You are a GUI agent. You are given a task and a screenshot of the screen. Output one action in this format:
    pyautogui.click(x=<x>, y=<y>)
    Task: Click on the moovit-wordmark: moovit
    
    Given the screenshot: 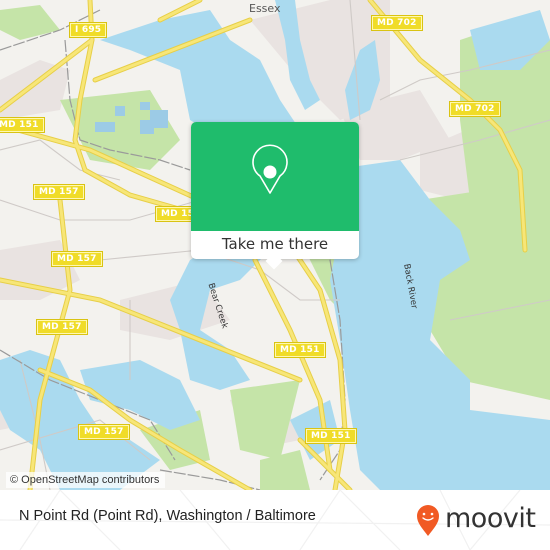 What is the action you would take?
    pyautogui.click(x=490, y=518)
    